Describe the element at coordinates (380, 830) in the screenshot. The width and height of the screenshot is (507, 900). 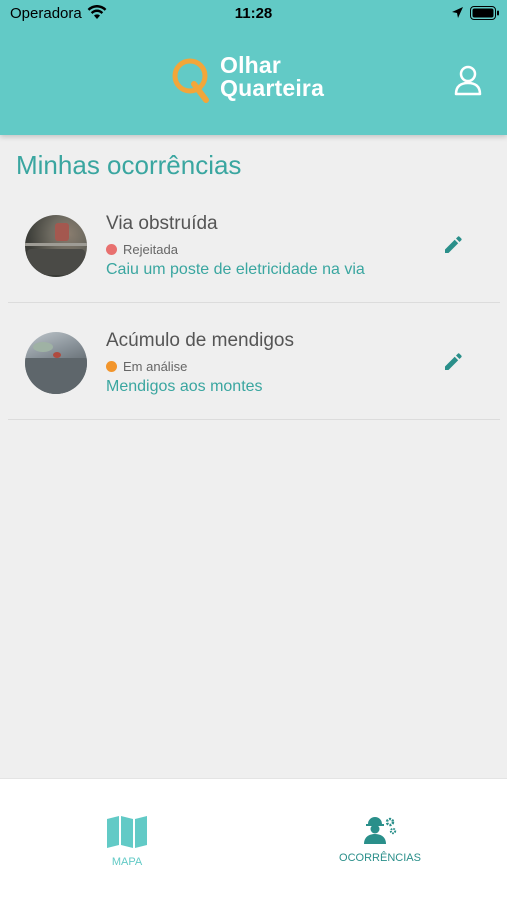
I see `worker-gear-icon` at that location.